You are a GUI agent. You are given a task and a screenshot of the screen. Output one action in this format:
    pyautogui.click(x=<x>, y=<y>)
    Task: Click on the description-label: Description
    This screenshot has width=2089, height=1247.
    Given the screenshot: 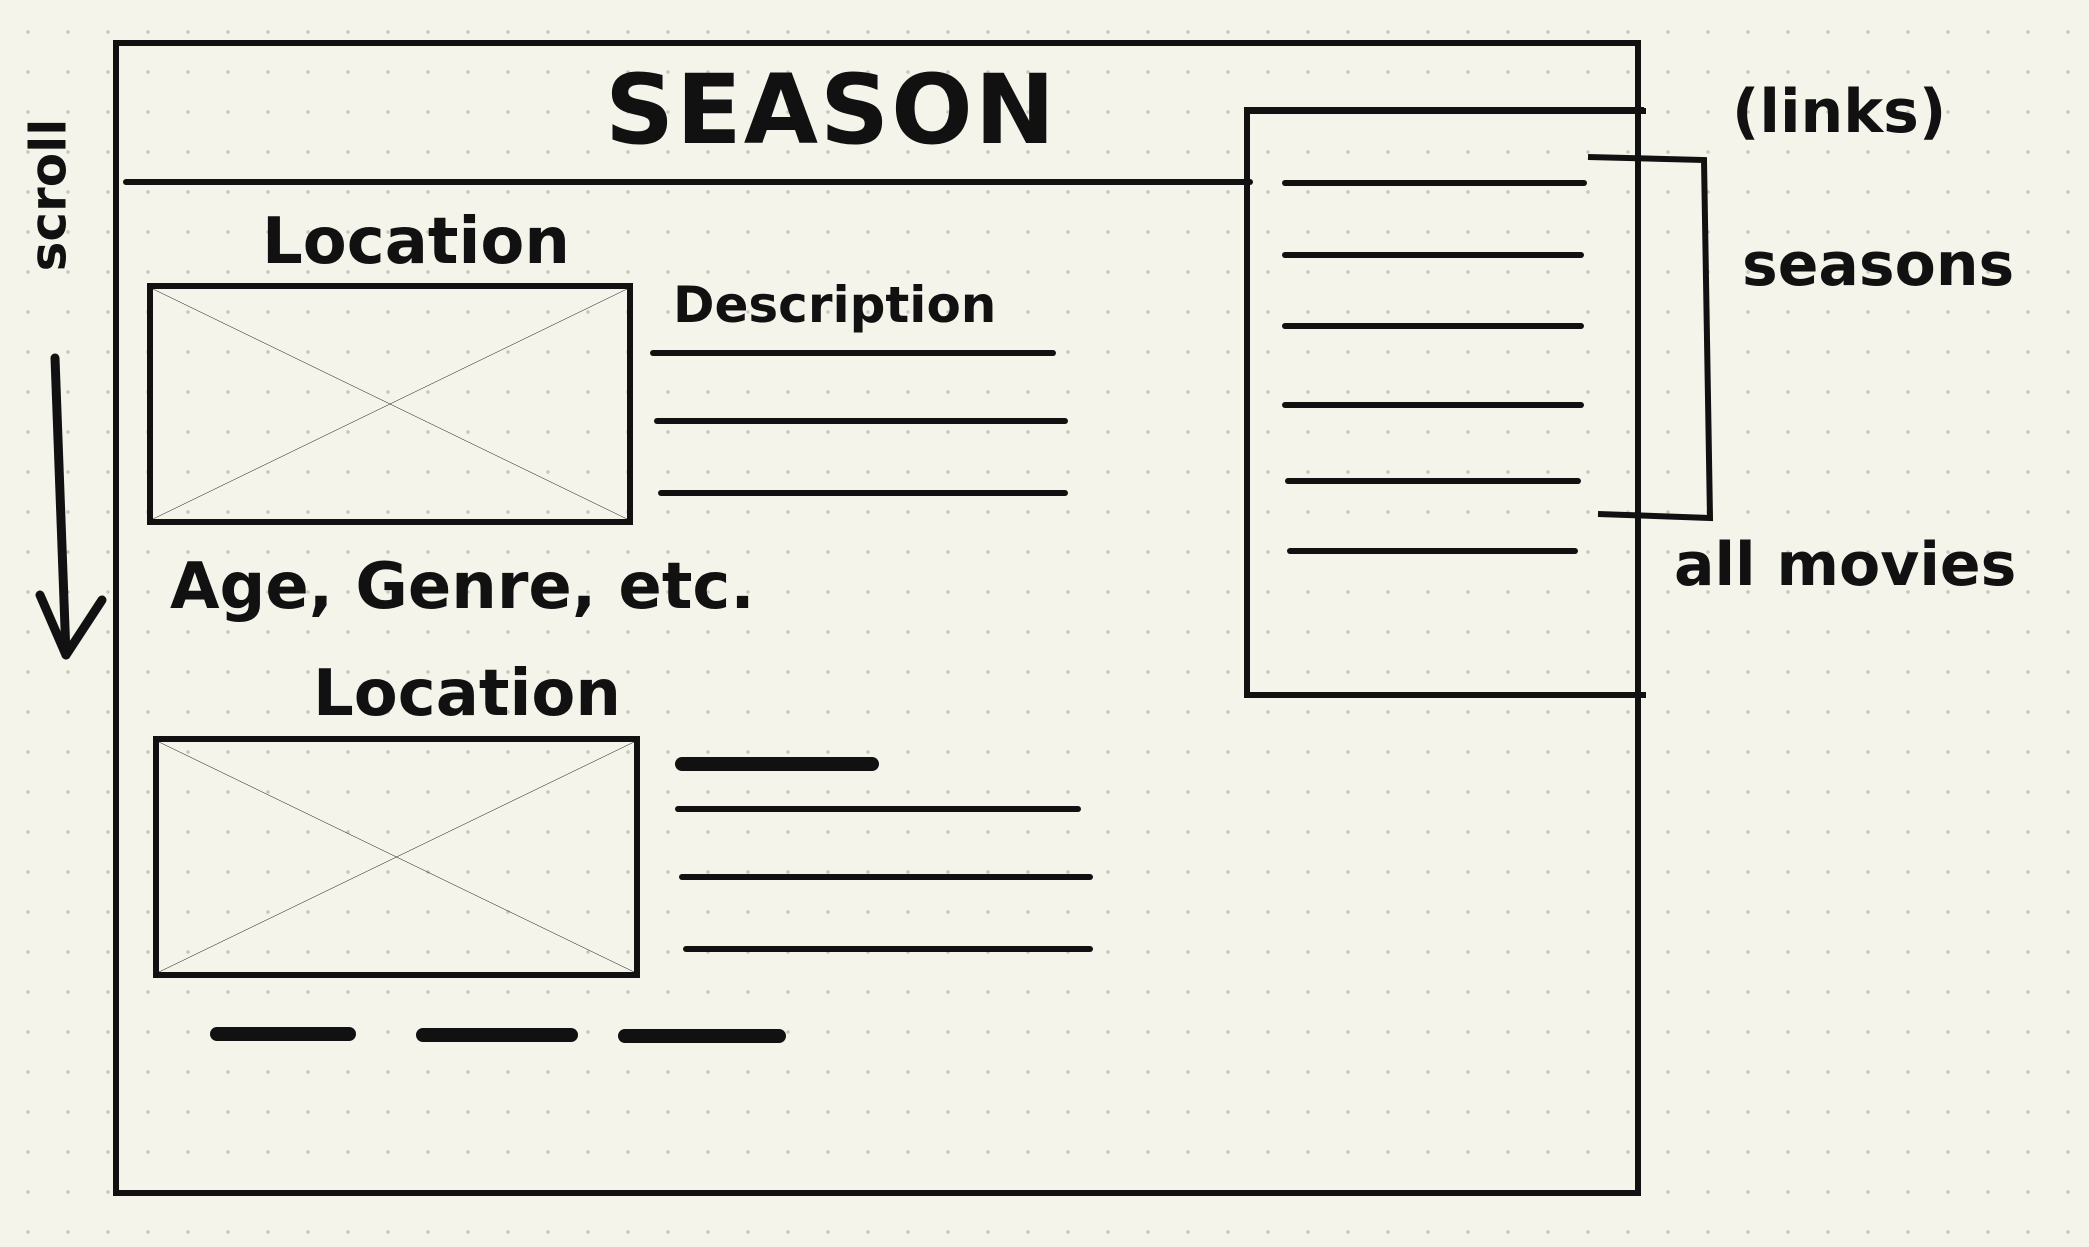 What is the action you would take?
    pyautogui.click(x=835, y=305)
    